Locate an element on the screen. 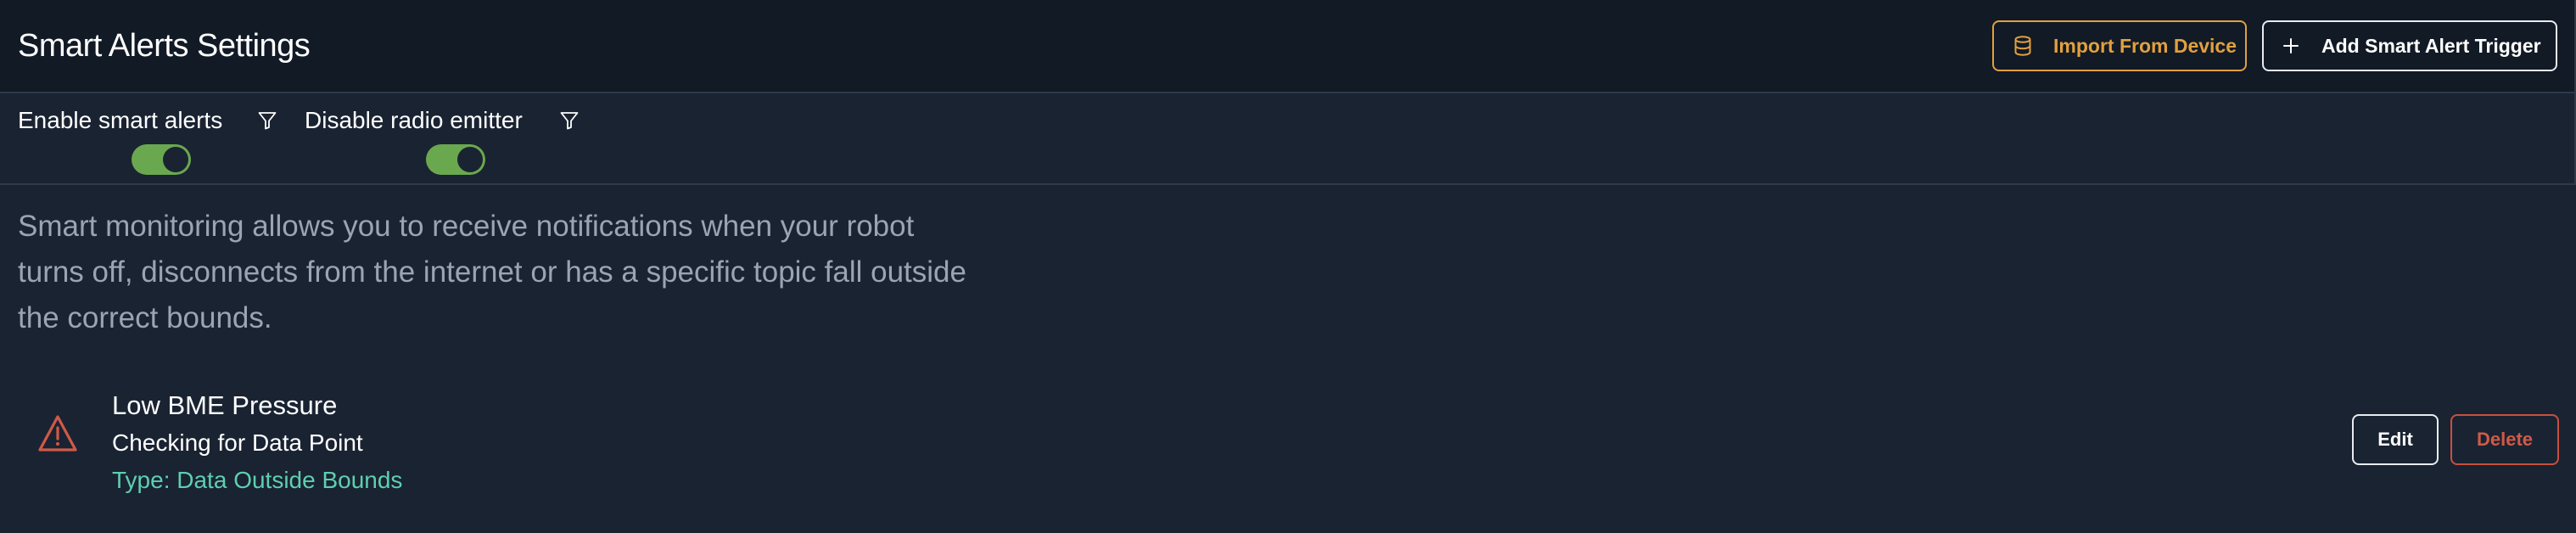 This screenshot has height=533, width=2576. alert-type: Type: Data Outside Bounds is located at coordinates (257, 480).